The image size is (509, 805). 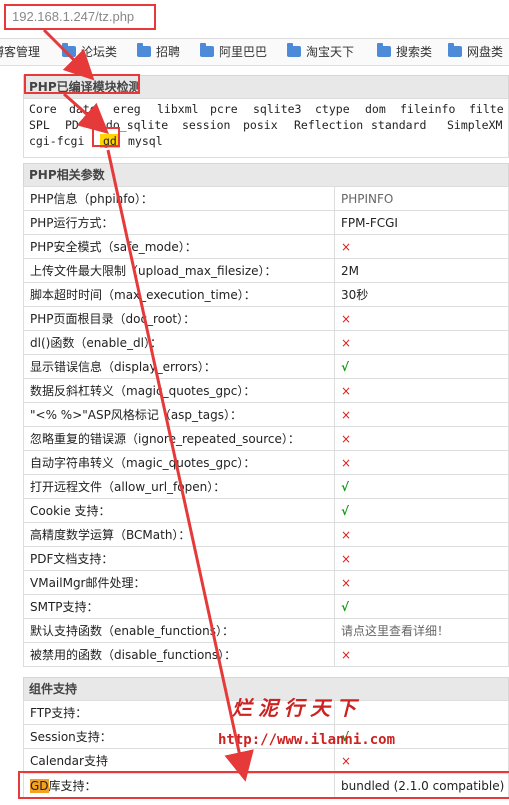 I want to click on param-row: 上传文件最大限制（upload_max_filesize）： 2M, so click(x=266, y=270).